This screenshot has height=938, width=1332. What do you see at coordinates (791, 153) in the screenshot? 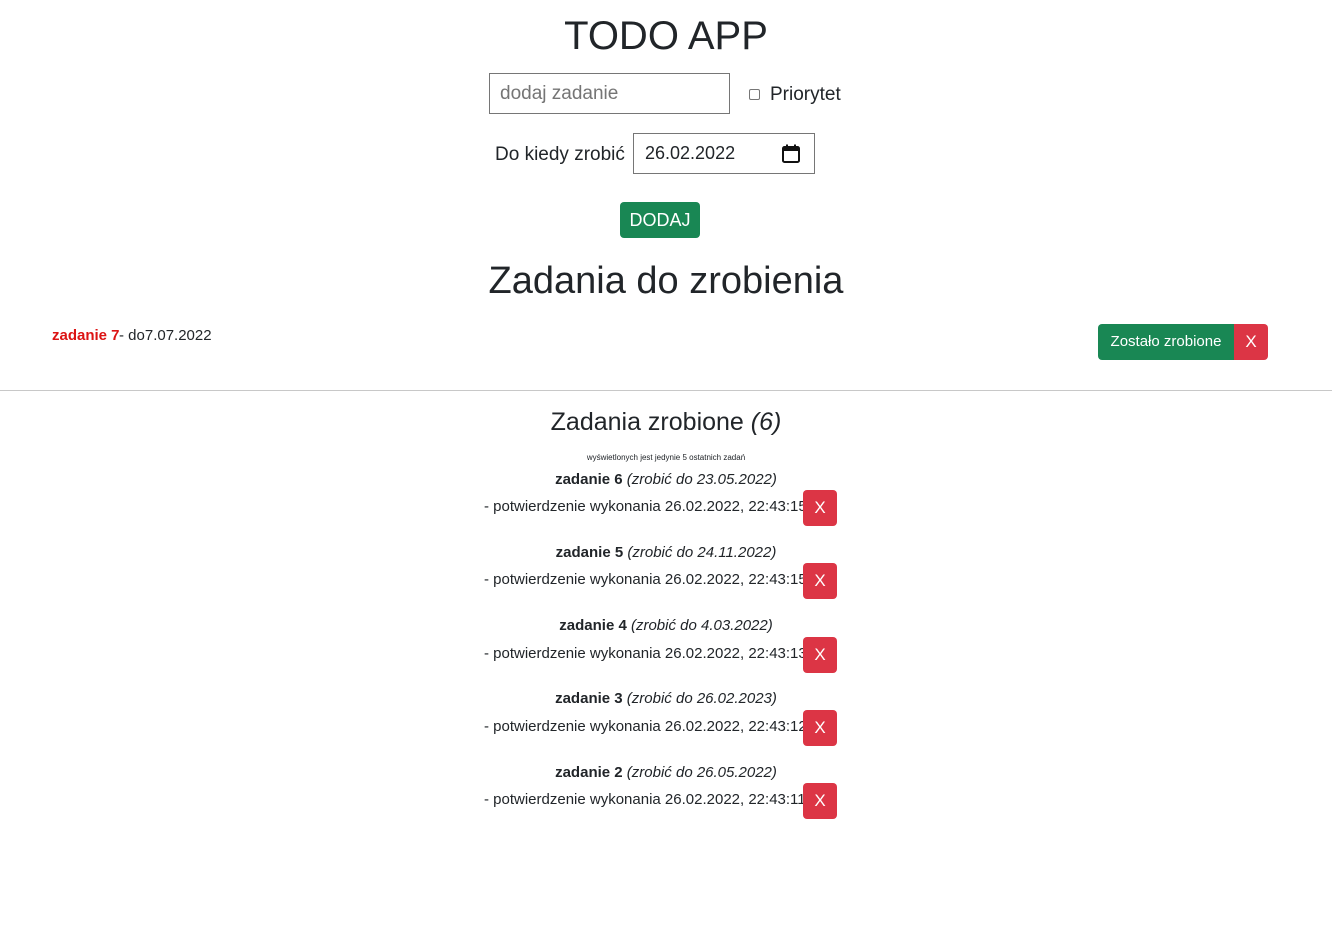
I see `calendar-icon` at bounding box center [791, 153].